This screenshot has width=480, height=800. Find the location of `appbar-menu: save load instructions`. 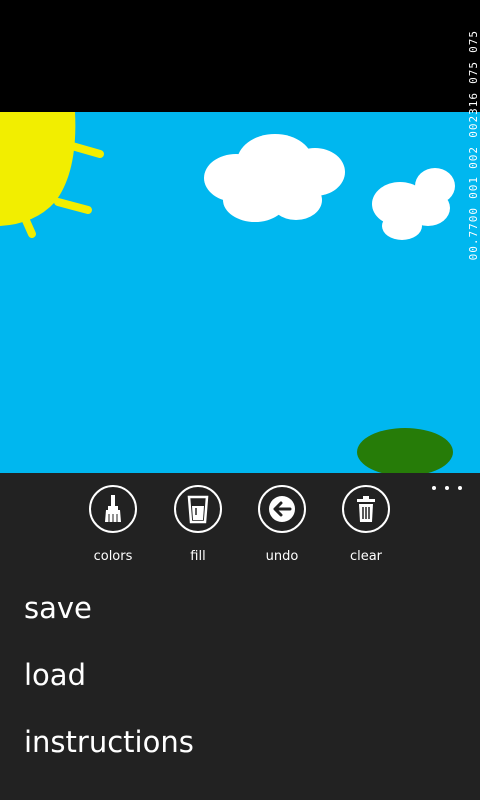

appbar-menu: save load instructions is located at coordinates (109, 688).